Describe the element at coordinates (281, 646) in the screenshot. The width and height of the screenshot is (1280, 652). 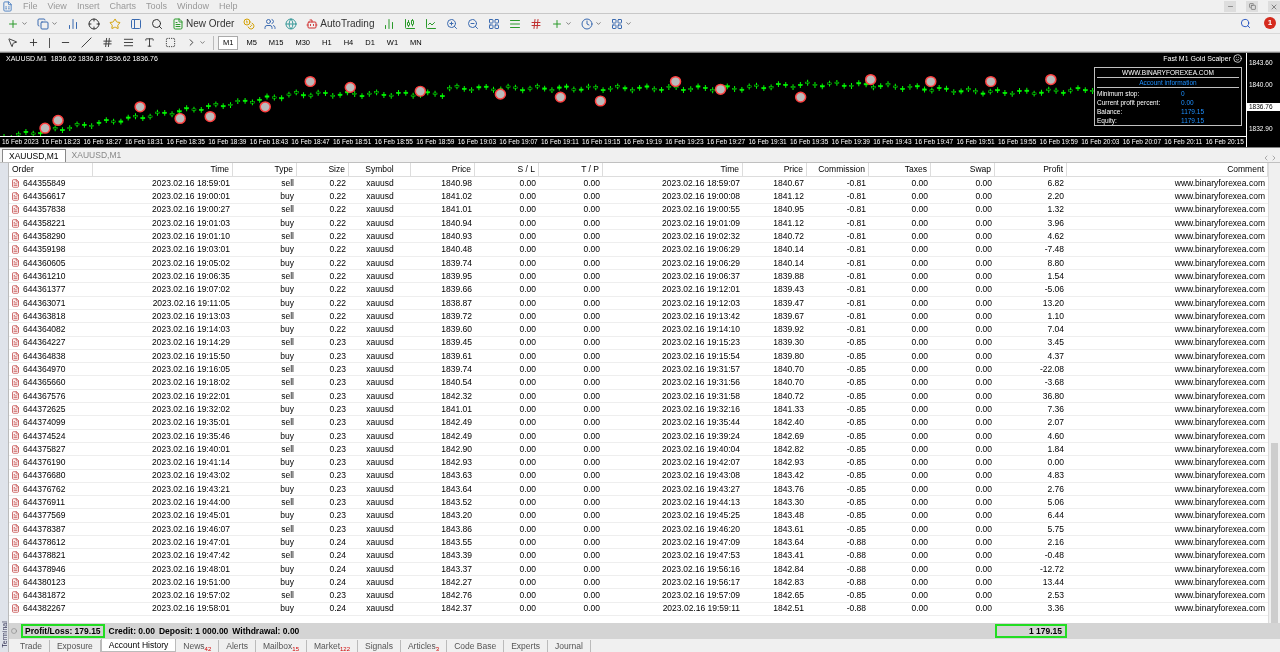
I see `terminal-tab: Mailbox$_{15}$` at that location.